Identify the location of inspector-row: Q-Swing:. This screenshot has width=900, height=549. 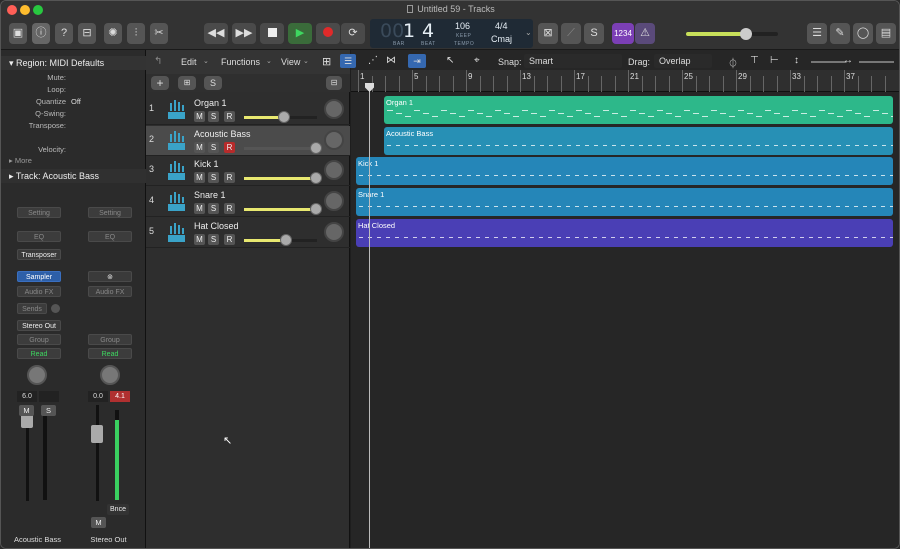
(73, 114).